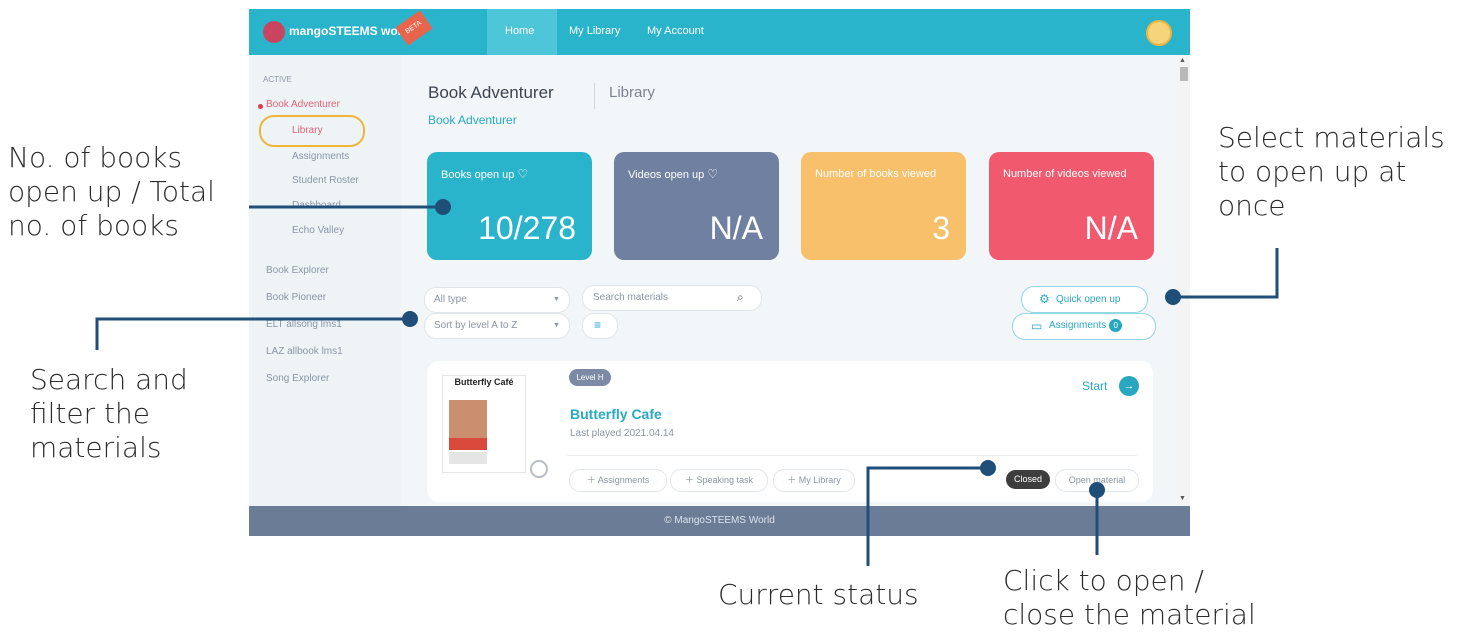 The height and width of the screenshot is (632, 1461). What do you see at coordinates (1226, 273) in the screenshot?
I see `connector-select-materials` at bounding box center [1226, 273].